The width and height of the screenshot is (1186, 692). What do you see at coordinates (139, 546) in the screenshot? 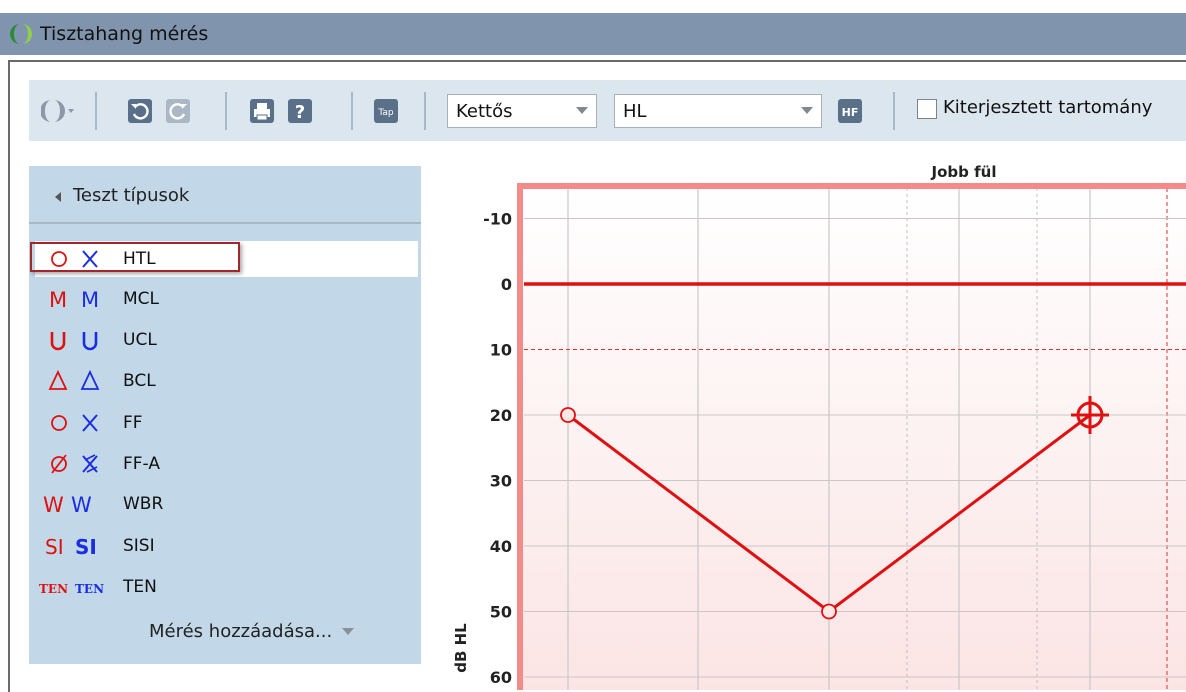
I see `test-item-label: SISI` at bounding box center [139, 546].